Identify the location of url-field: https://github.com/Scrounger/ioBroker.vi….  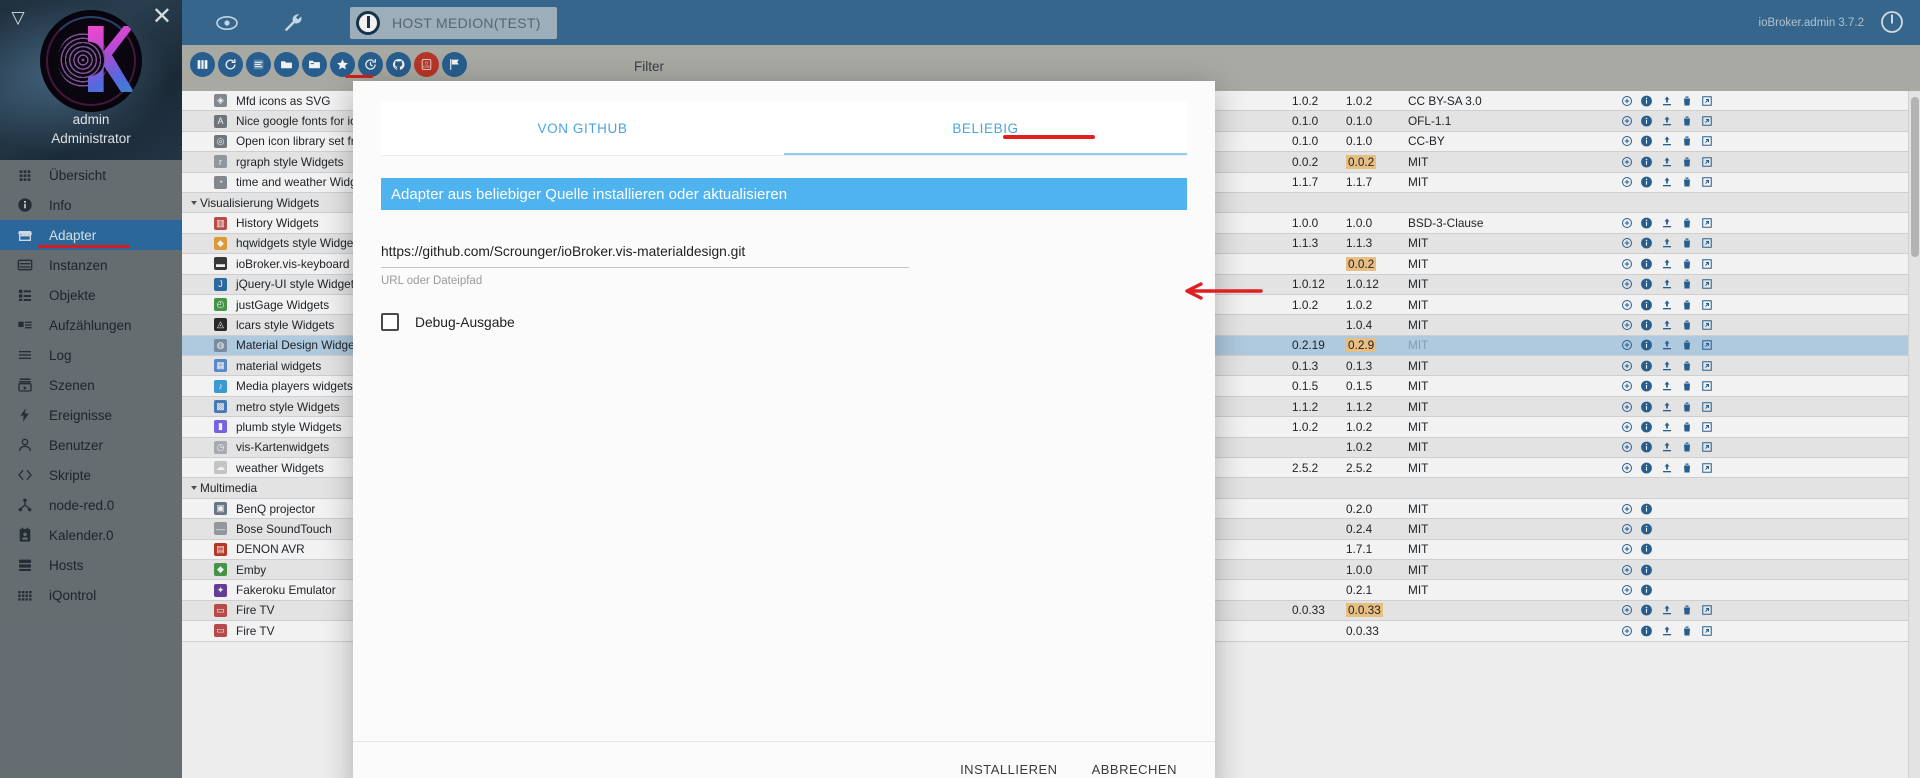
(645, 265).